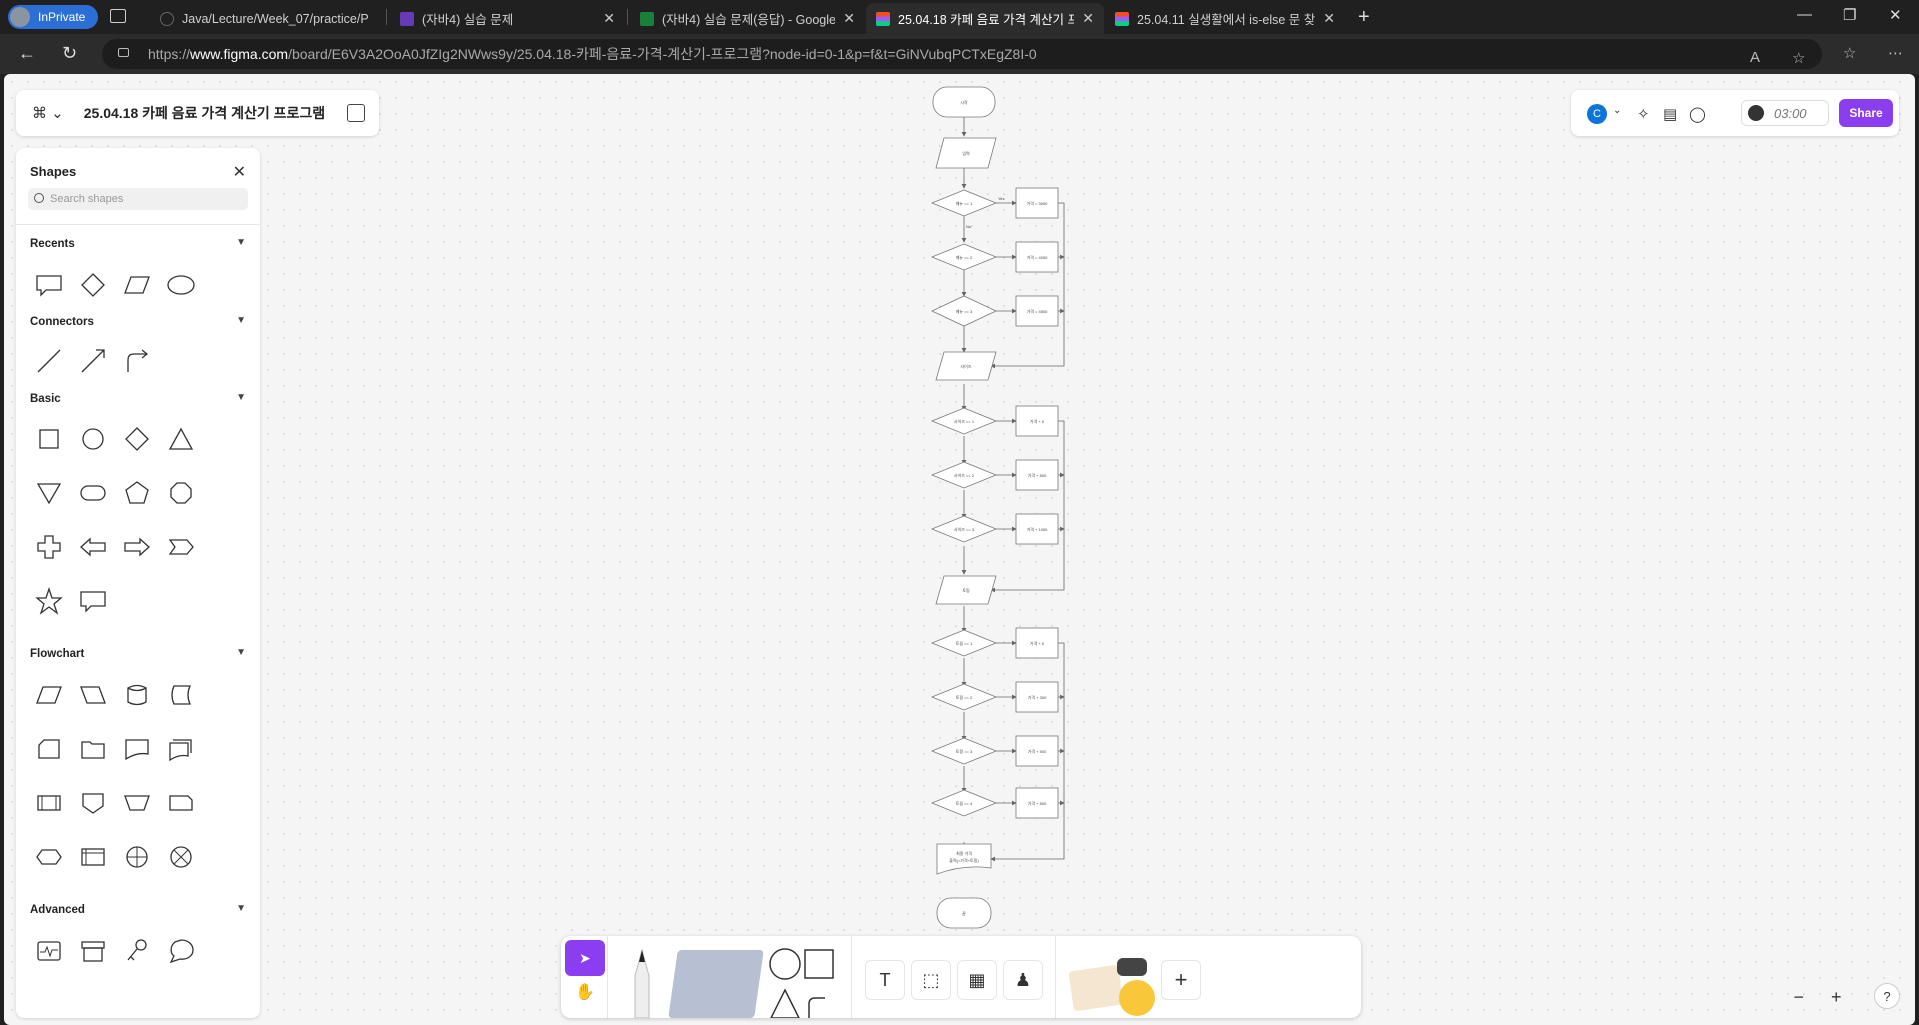  I want to click on select-tool-icon: ➤, so click(585, 958).